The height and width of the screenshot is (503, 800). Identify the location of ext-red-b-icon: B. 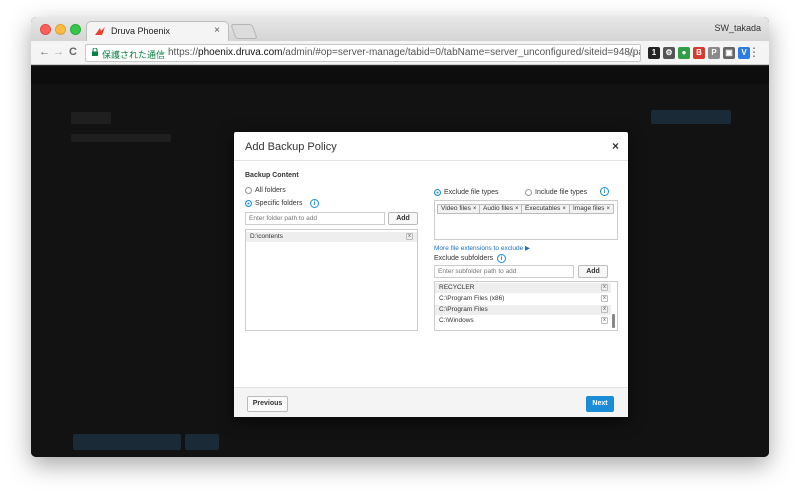
(699, 53).